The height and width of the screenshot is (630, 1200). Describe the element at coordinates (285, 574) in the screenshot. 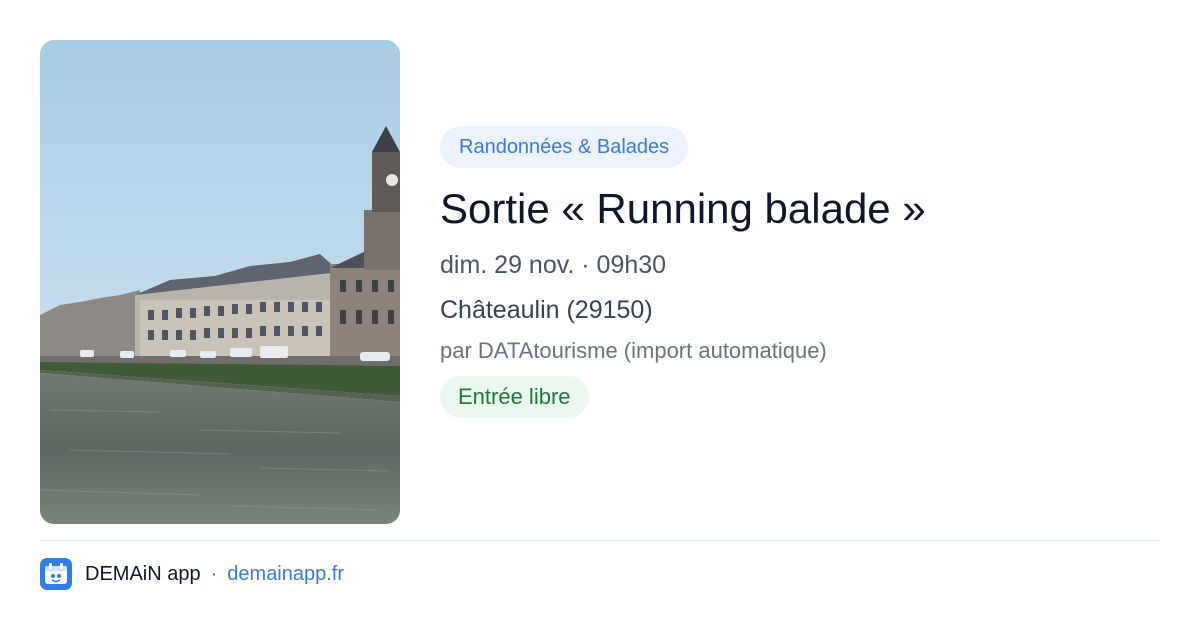

I see `app-url-link: demainapp.fr` at that location.